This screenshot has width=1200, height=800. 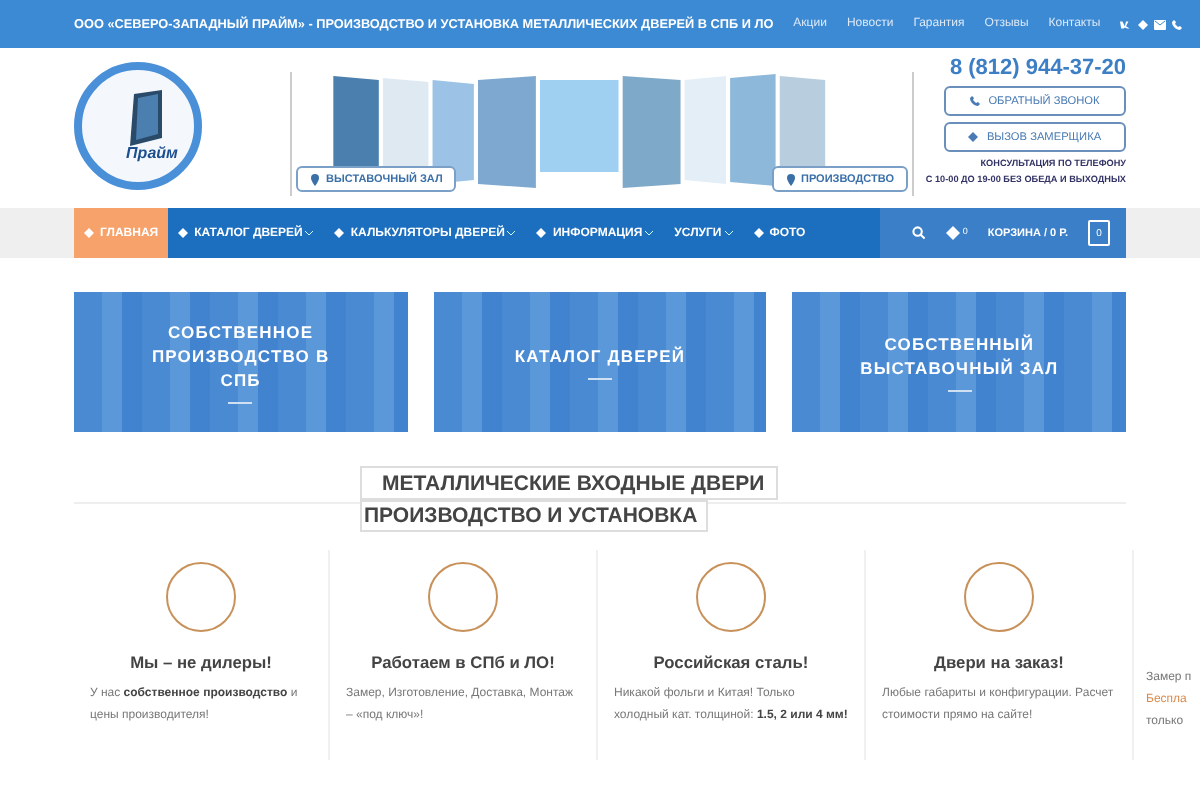 I want to click on section-title: МЕТАЛЛИЧЕСКИЕ ВХОДНЫЕ ДВЕРИ, so click(x=569, y=483).